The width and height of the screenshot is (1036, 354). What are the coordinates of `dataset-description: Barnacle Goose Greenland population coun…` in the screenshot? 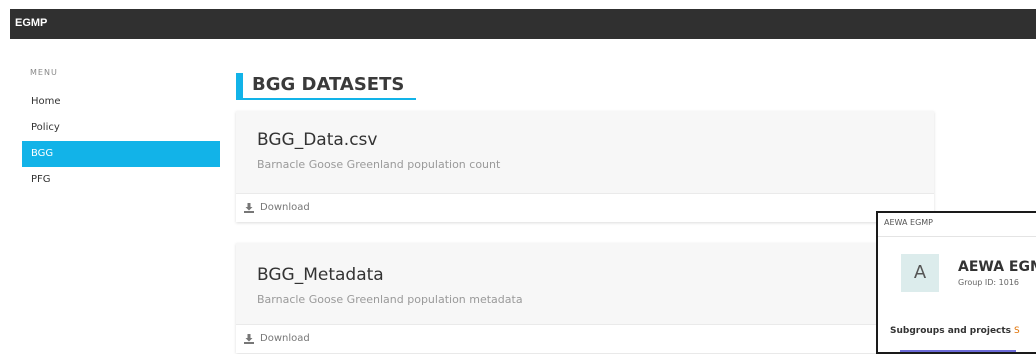 It's located at (379, 164).